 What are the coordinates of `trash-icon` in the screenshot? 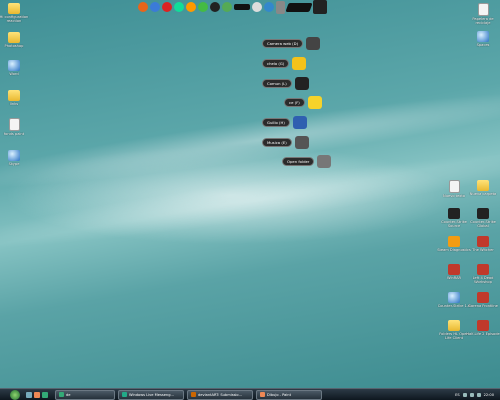 It's located at (280, 7).